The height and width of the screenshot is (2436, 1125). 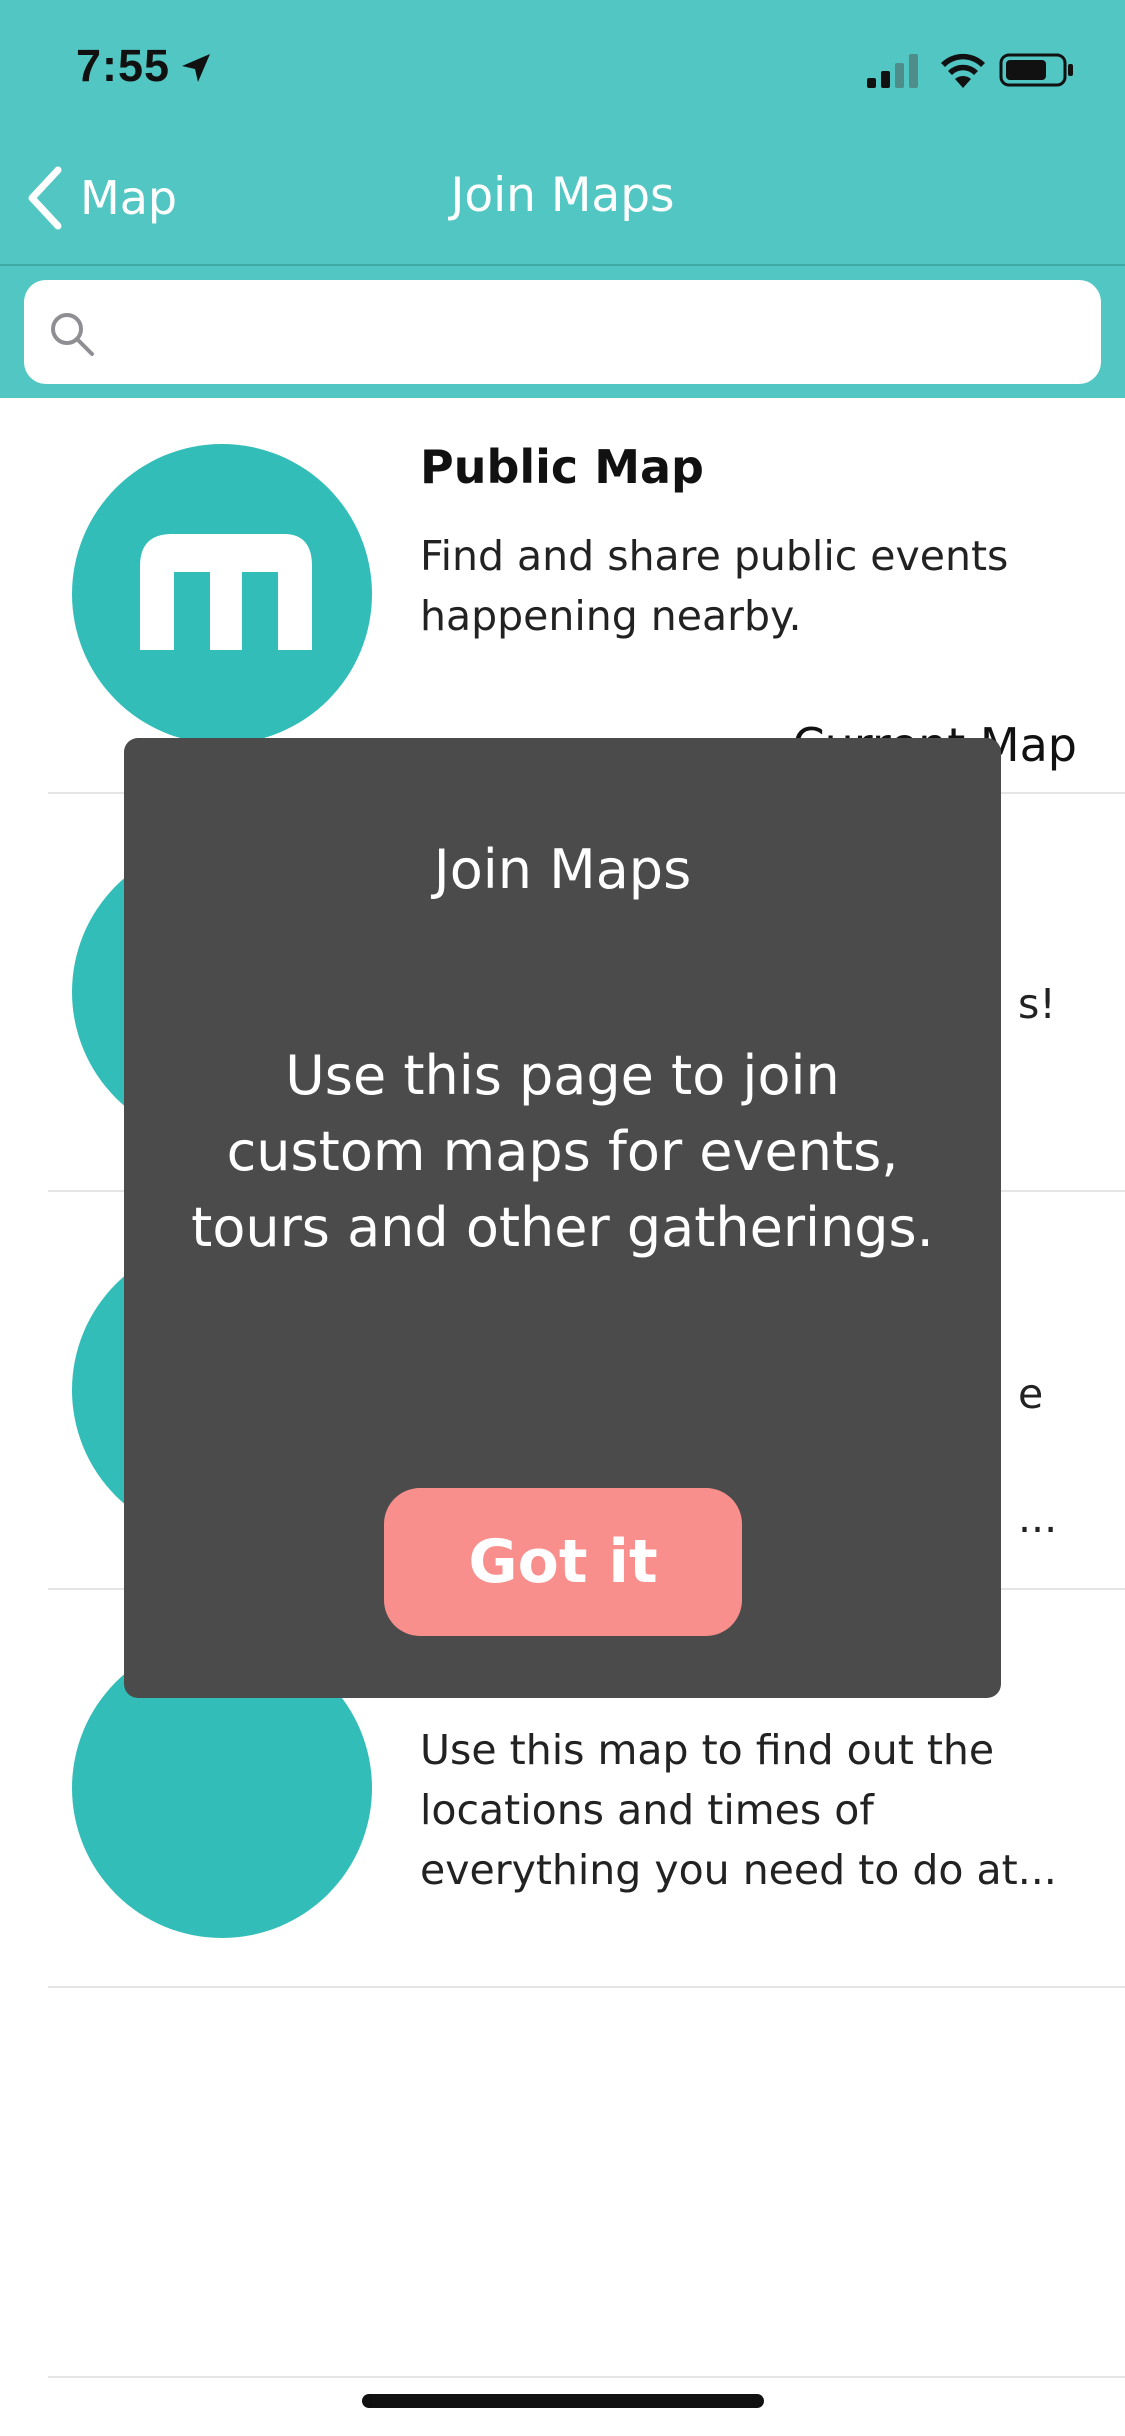 What do you see at coordinates (72, 334) in the screenshot?
I see `search-icon` at bounding box center [72, 334].